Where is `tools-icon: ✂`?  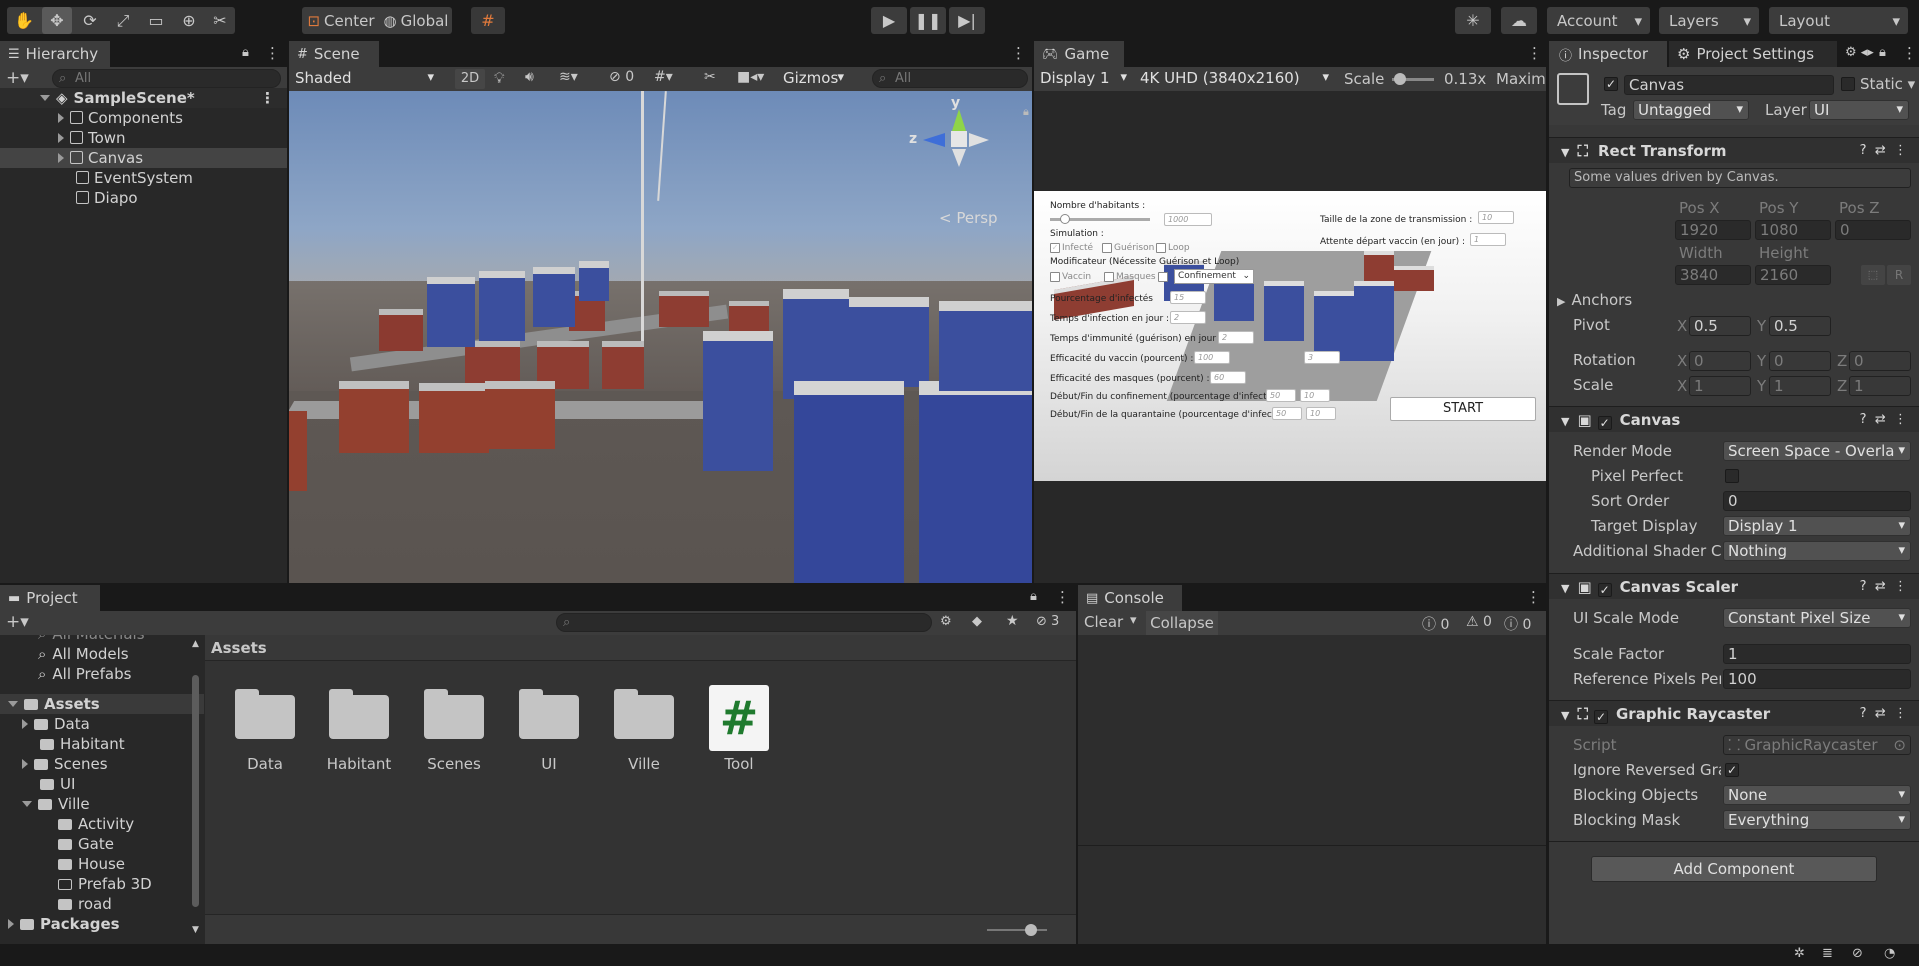
tools-icon: ✂ is located at coordinates (710, 77).